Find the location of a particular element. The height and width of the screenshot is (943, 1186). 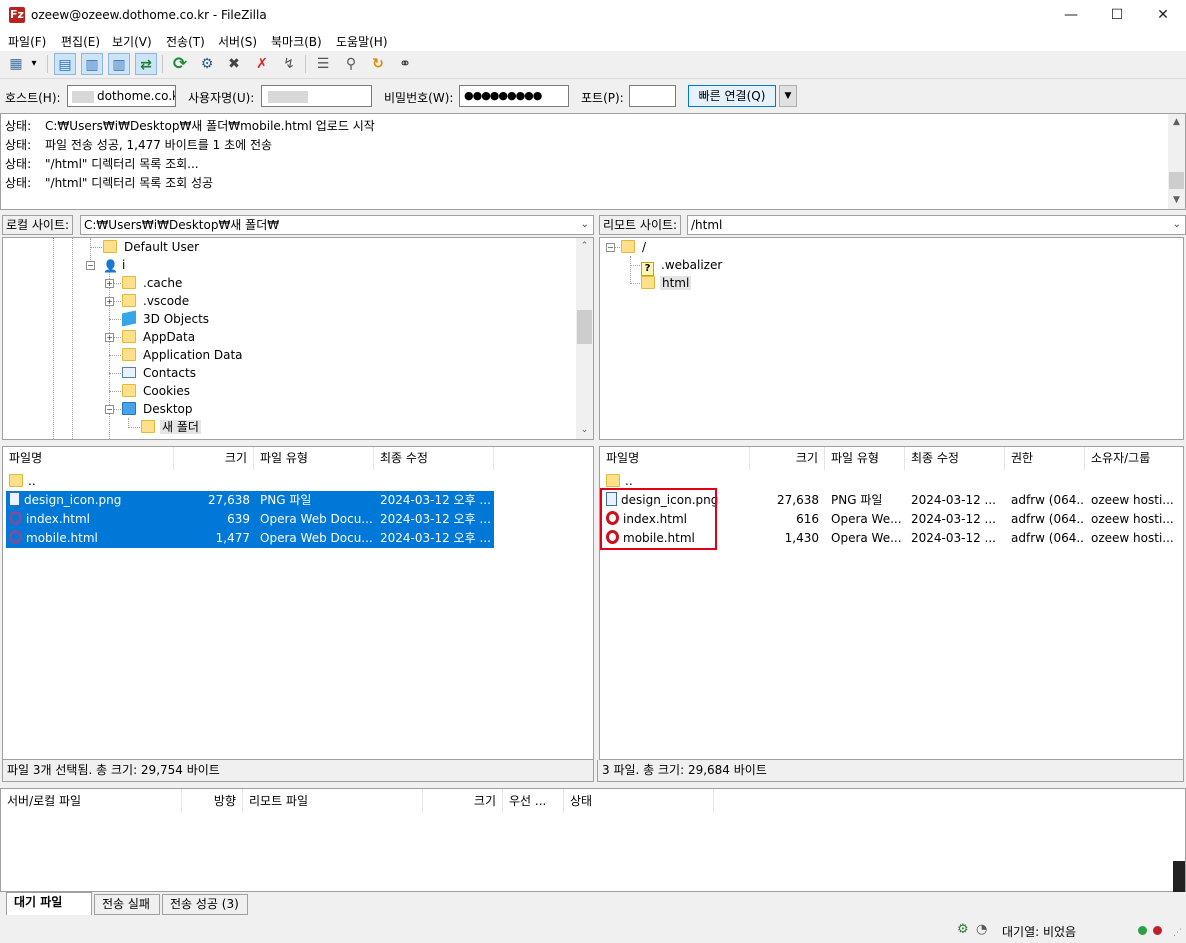

host-input: dothome.co.kr is located at coordinates (121, 96).